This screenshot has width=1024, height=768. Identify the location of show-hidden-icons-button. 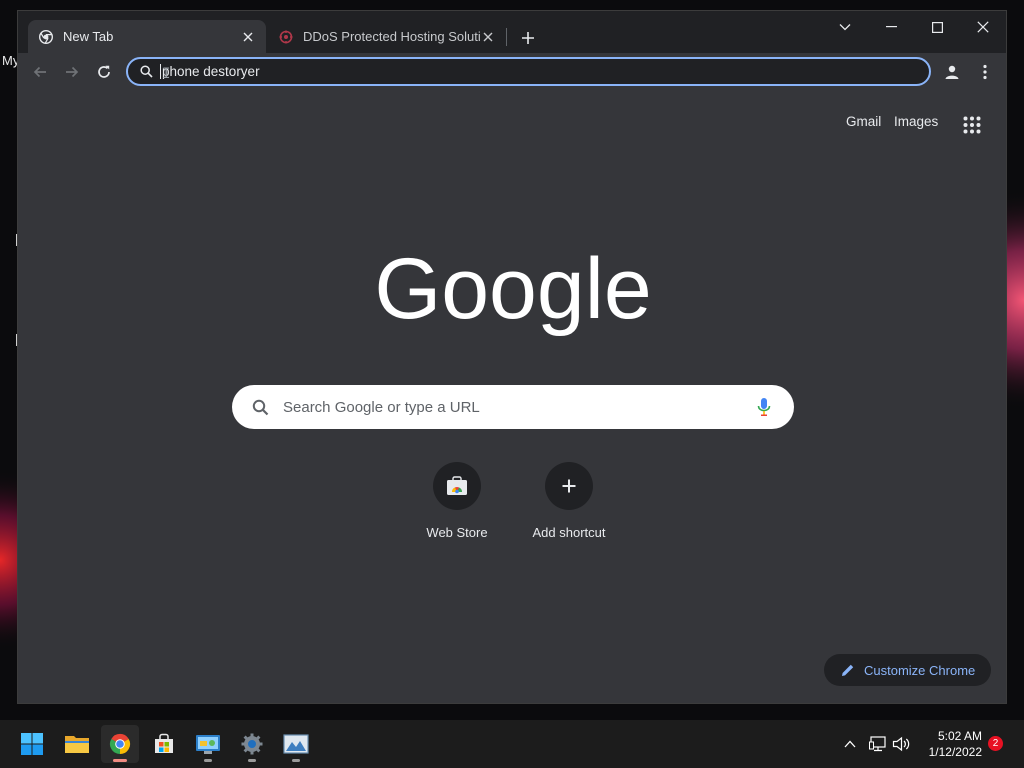
(850, 744).